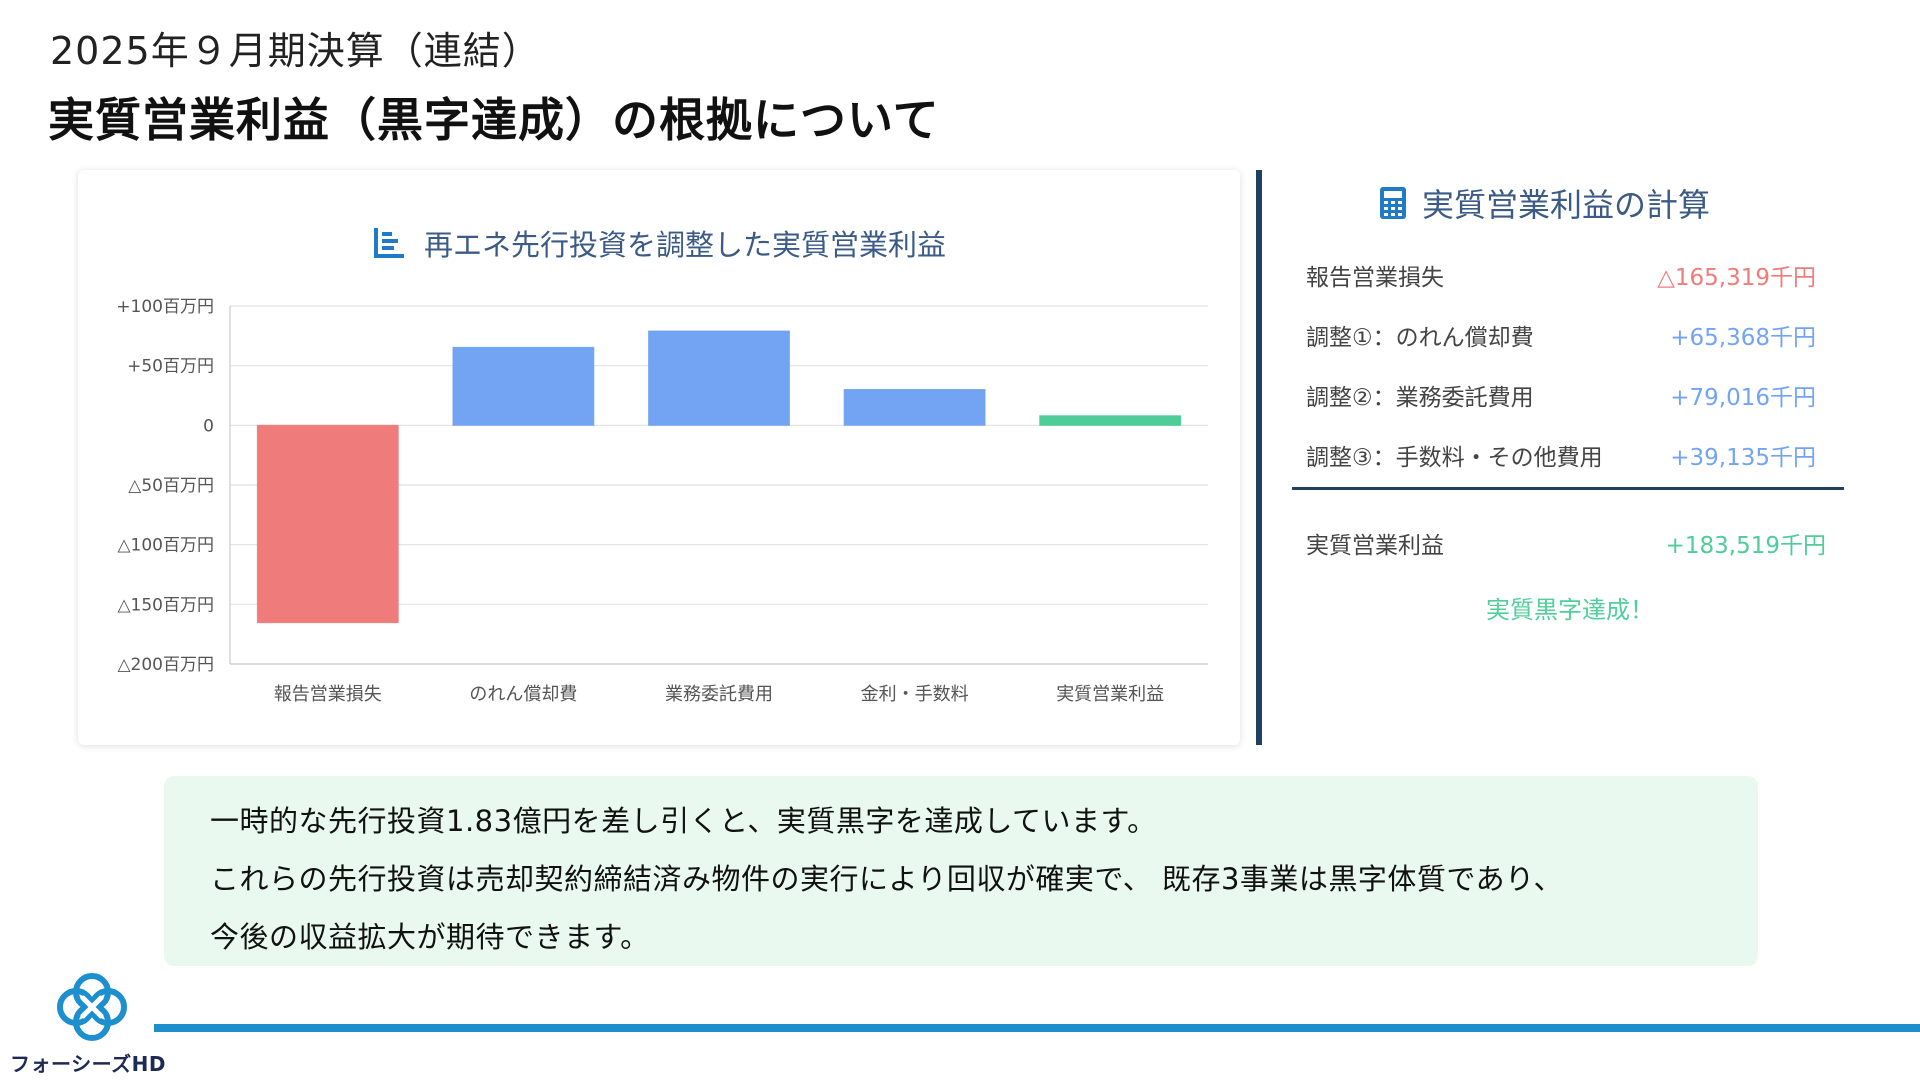 This screenshot has height=1080, width=1920. I want to click on x-category-label: 実質営業利益, so click(1110, 694).